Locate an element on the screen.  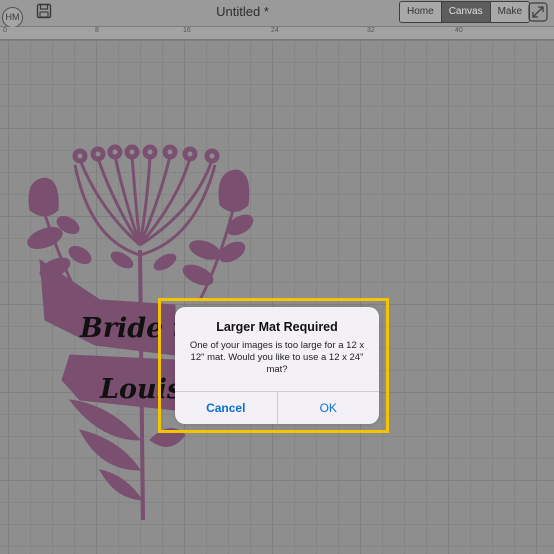
cancel-button: Cancel is located at coordinates (226, 408).